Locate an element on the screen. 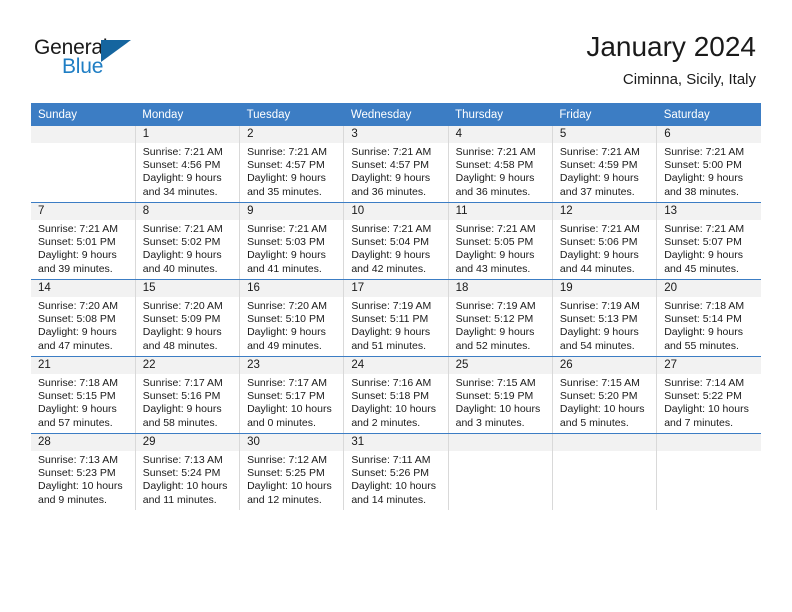 This screenshot has height=612, width=792. day-number: 26 is located at coordinates (604, 365).